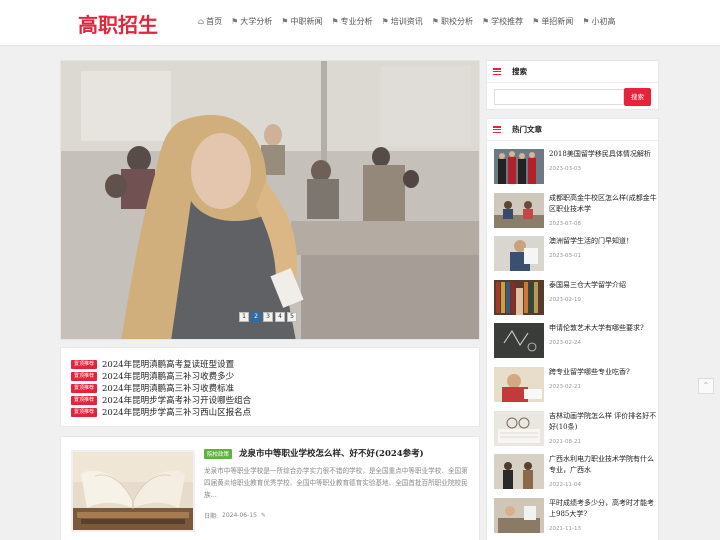 This screenshot has width=720, height=540. I want to click on nav-item-label: 小初高, so click(603, 21).